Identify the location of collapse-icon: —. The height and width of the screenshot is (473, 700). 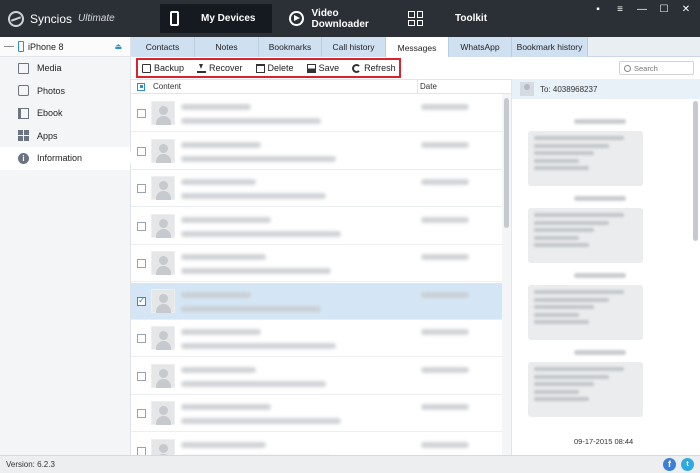
(9, 46).